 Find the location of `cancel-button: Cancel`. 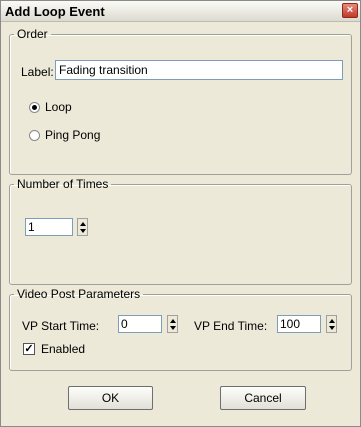

cancel-button: Cancel is located at coordinates (263, 398).